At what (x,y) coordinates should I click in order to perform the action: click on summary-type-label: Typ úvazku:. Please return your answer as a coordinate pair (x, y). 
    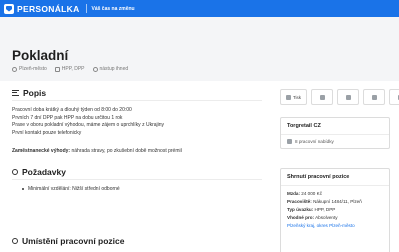
    Looking at the image, I should click on (300, 209).